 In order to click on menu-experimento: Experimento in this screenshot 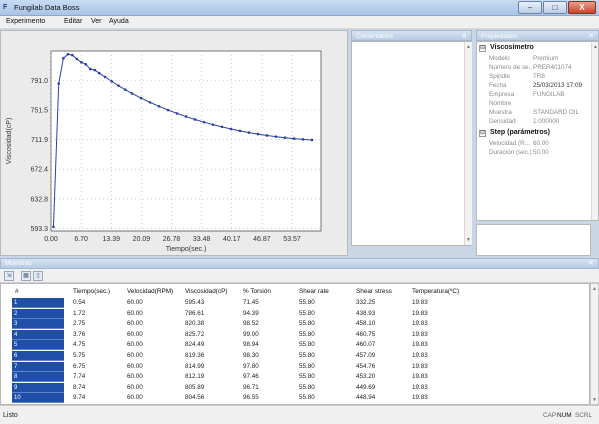, I will do `click(25, 21)`.